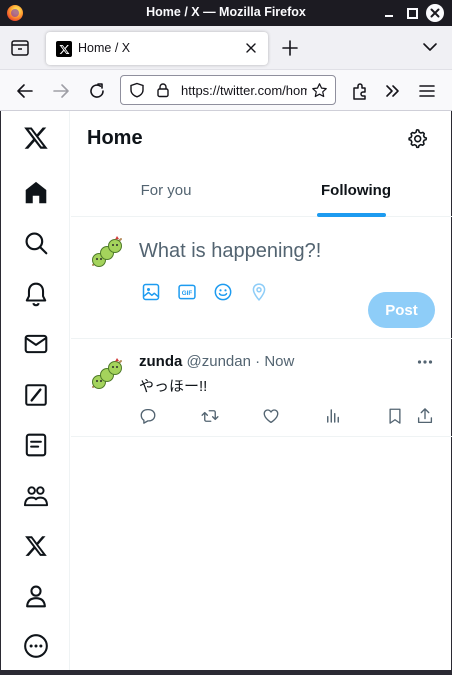  What do you see at coordinates (389, 13) in the screenshot?
I see `minimize-button` at bounding box center [389, 13].